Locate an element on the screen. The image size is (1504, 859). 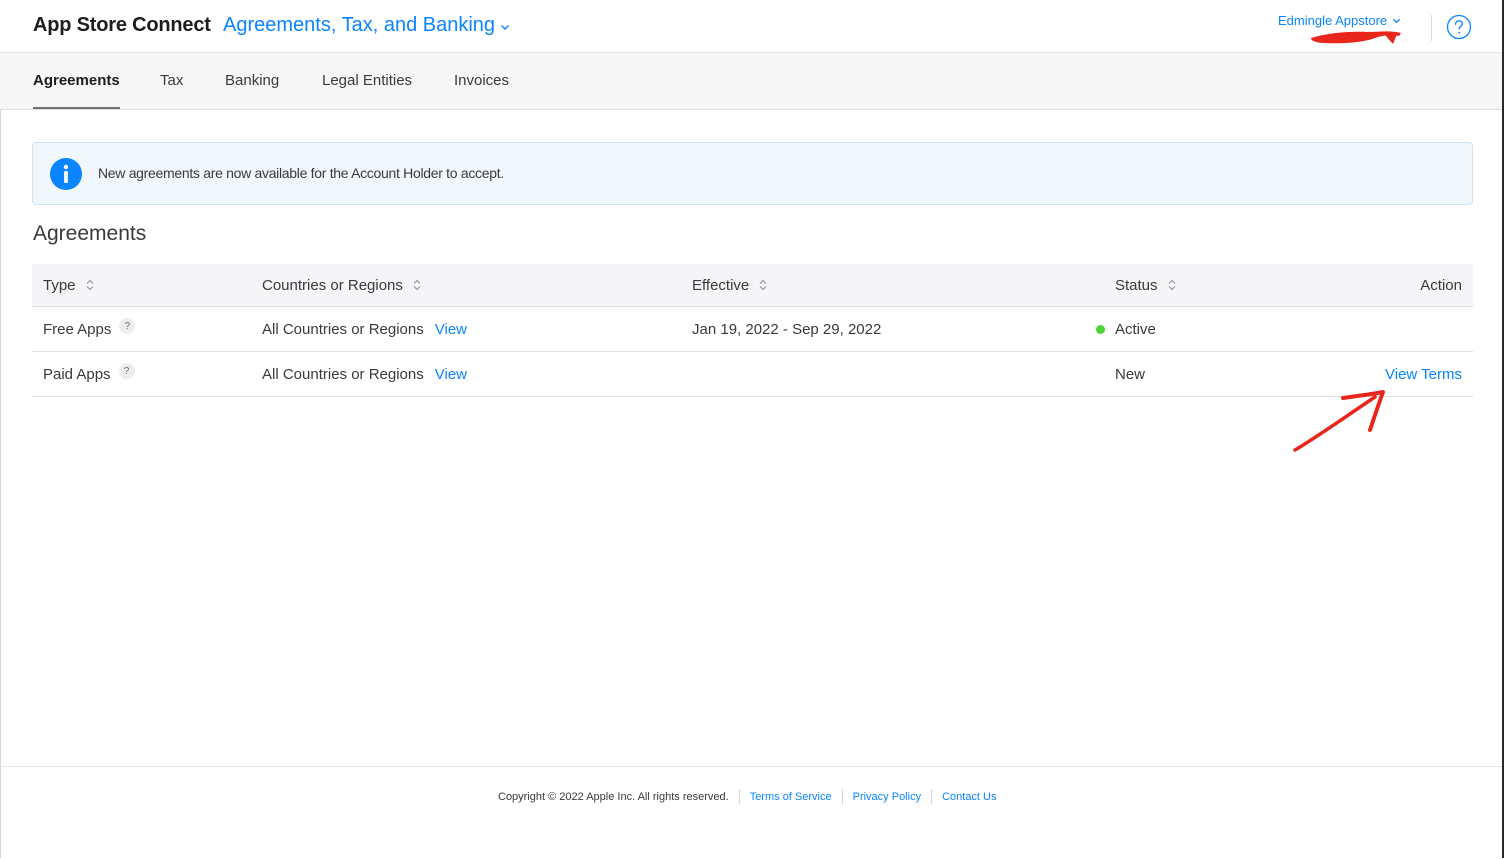
column-header-type: Type is located at coordinates (68, 285).